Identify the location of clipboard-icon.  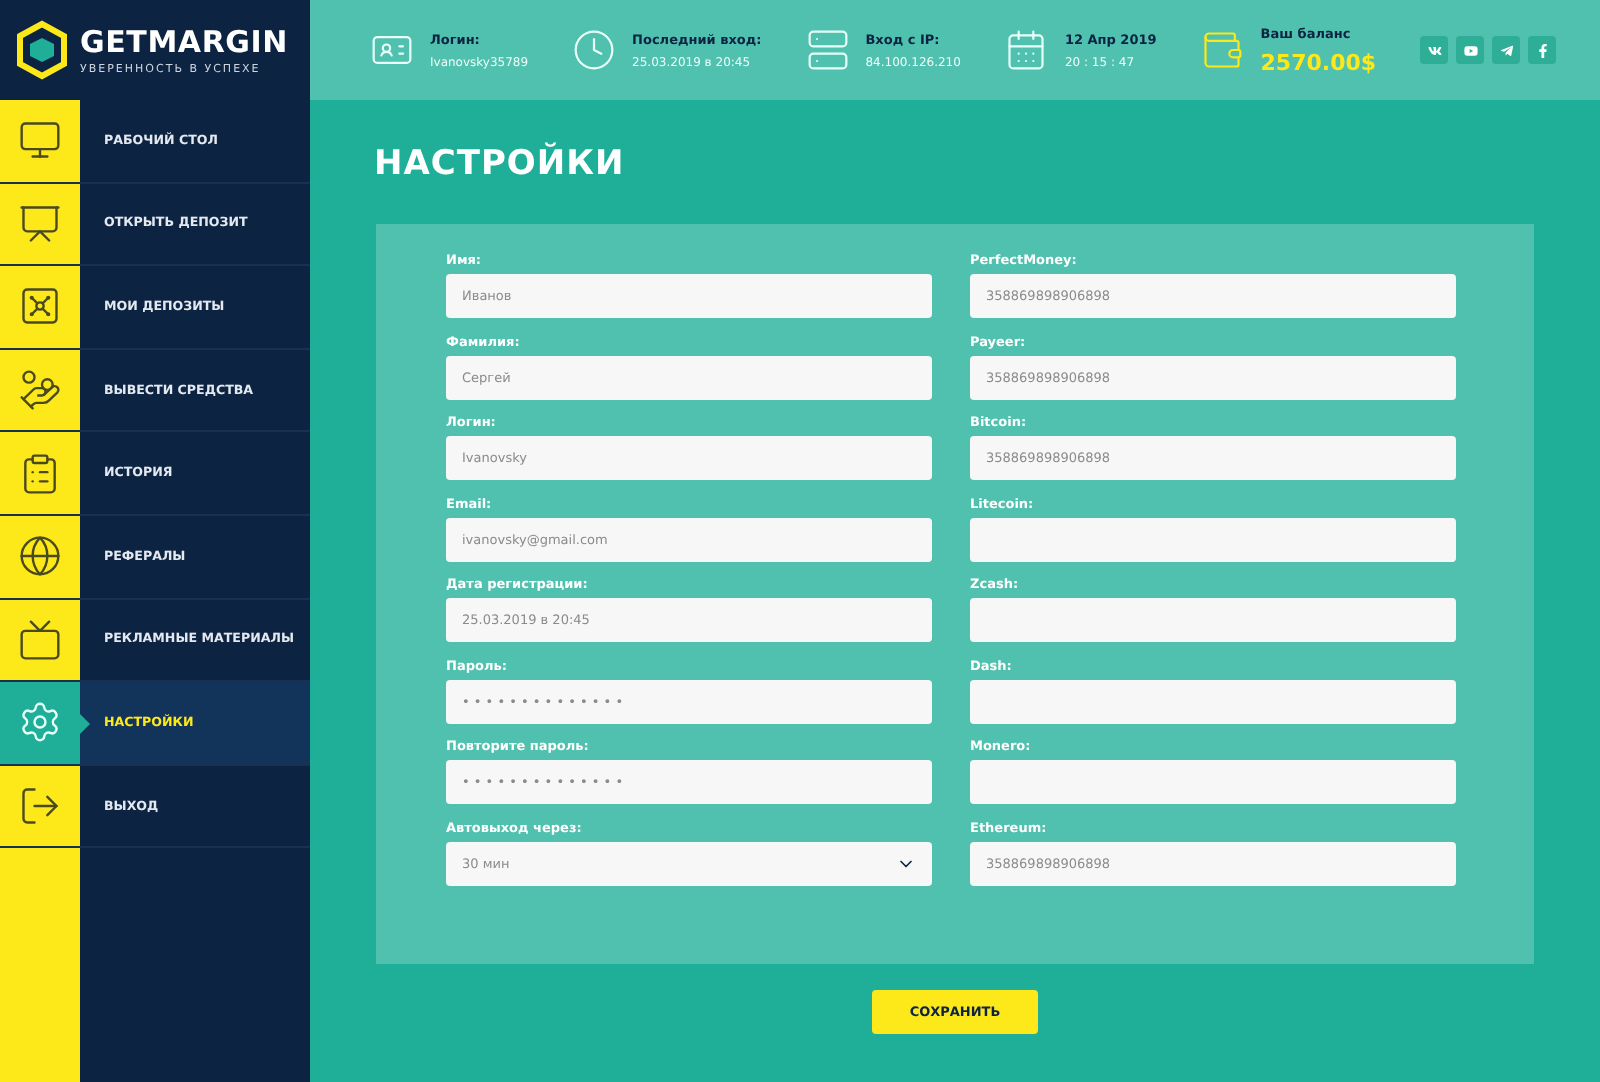
(40, 473).